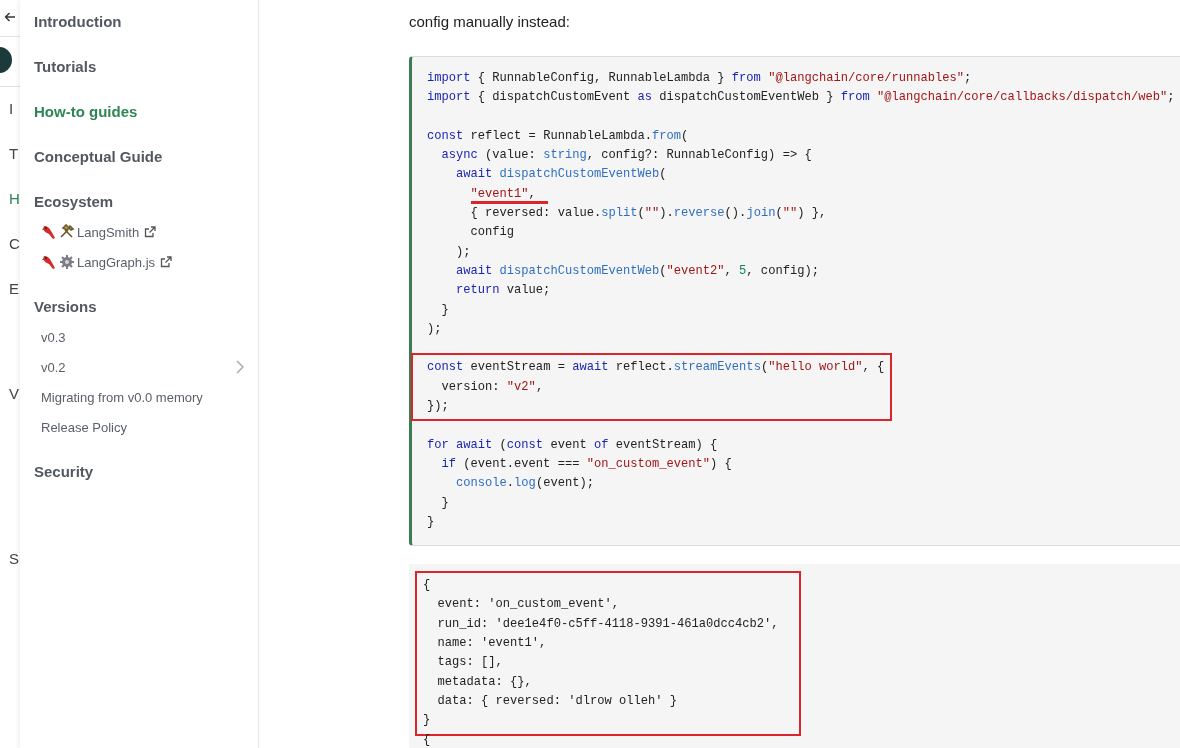  Describe the element at coordinates (572, 445) in the screenshot. I see `code-line: for await (const event of eventStream) {` at that location.